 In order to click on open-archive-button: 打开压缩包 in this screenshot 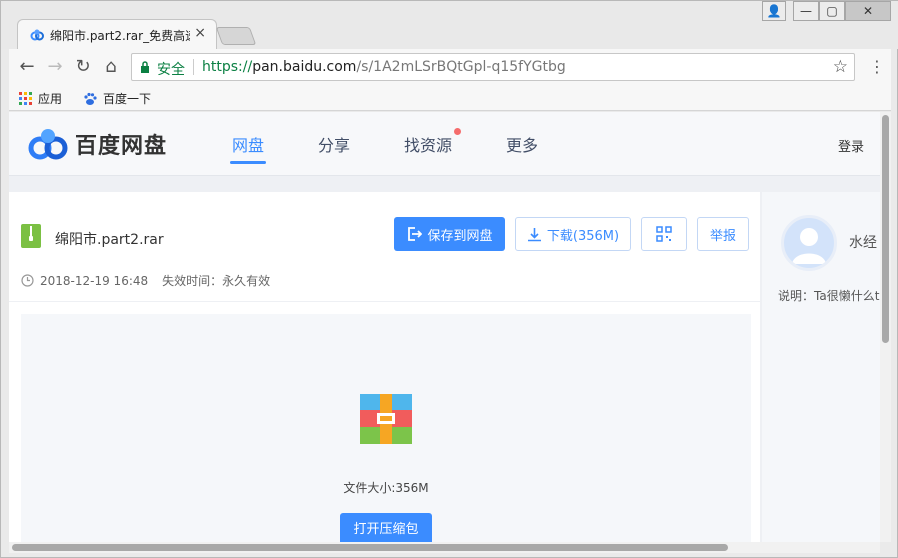, I will do `click(386, 527)`.